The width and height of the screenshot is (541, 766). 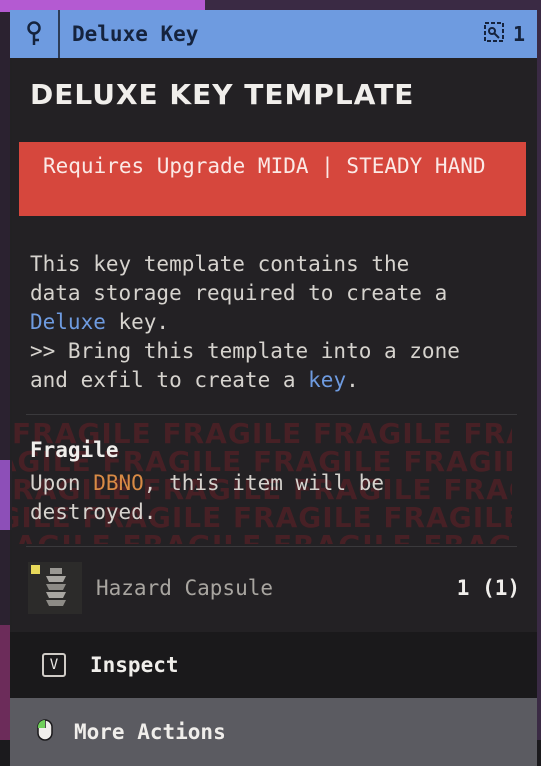 I want to click on item-header: Deluxe Key 1, so click(x=273, y=34).